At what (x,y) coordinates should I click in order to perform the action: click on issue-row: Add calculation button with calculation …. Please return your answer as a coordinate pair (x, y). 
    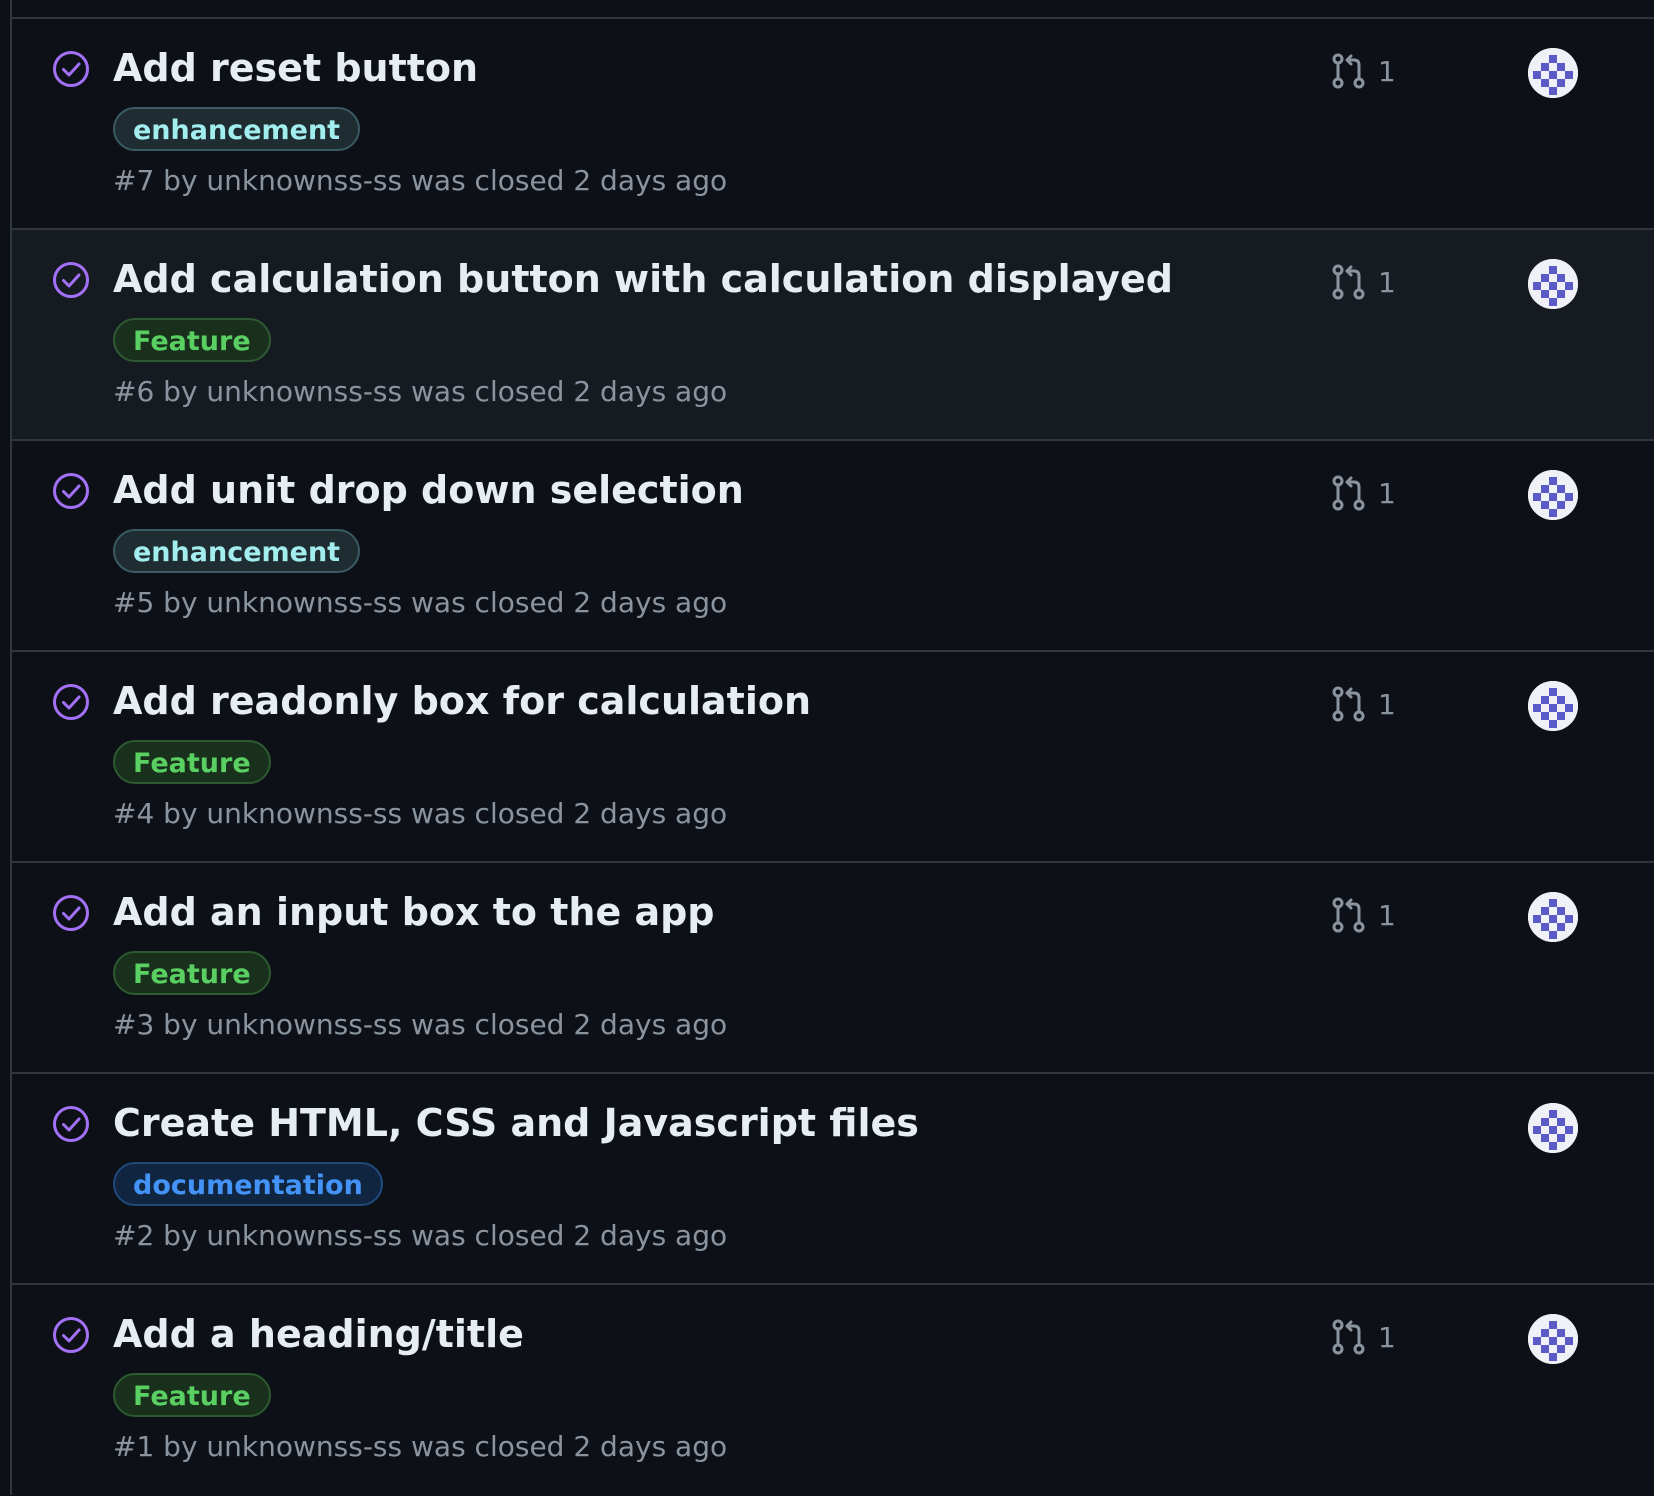
    Looking at the image, I should click on (833, 335).